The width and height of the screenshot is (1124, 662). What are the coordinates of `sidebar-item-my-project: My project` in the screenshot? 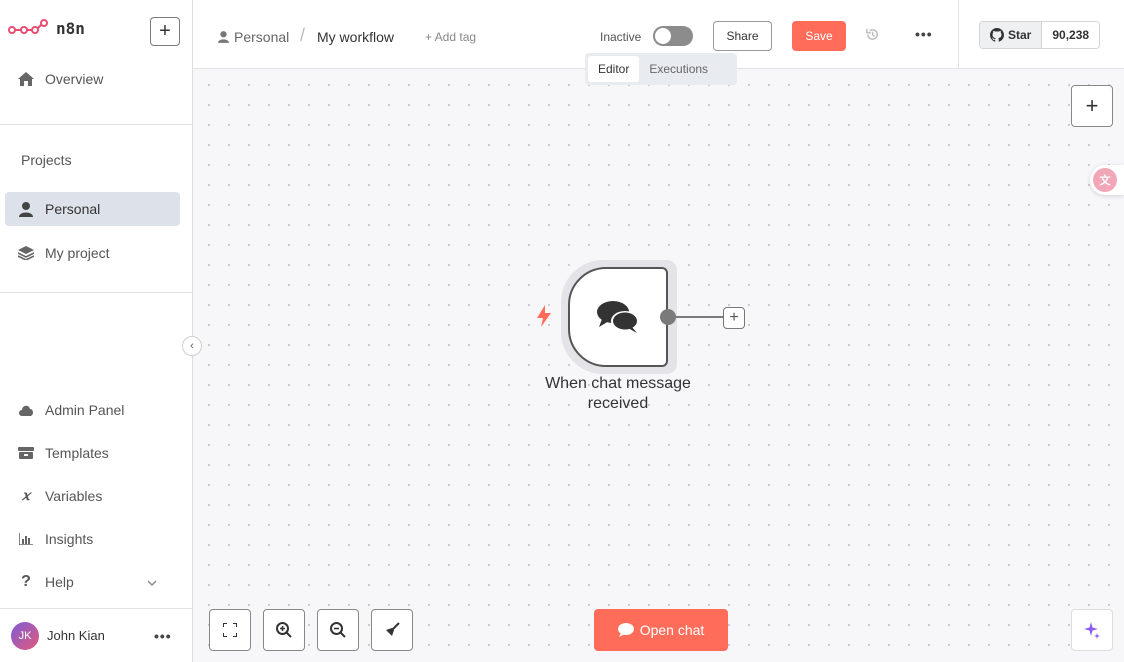 It's located at (92, 253).